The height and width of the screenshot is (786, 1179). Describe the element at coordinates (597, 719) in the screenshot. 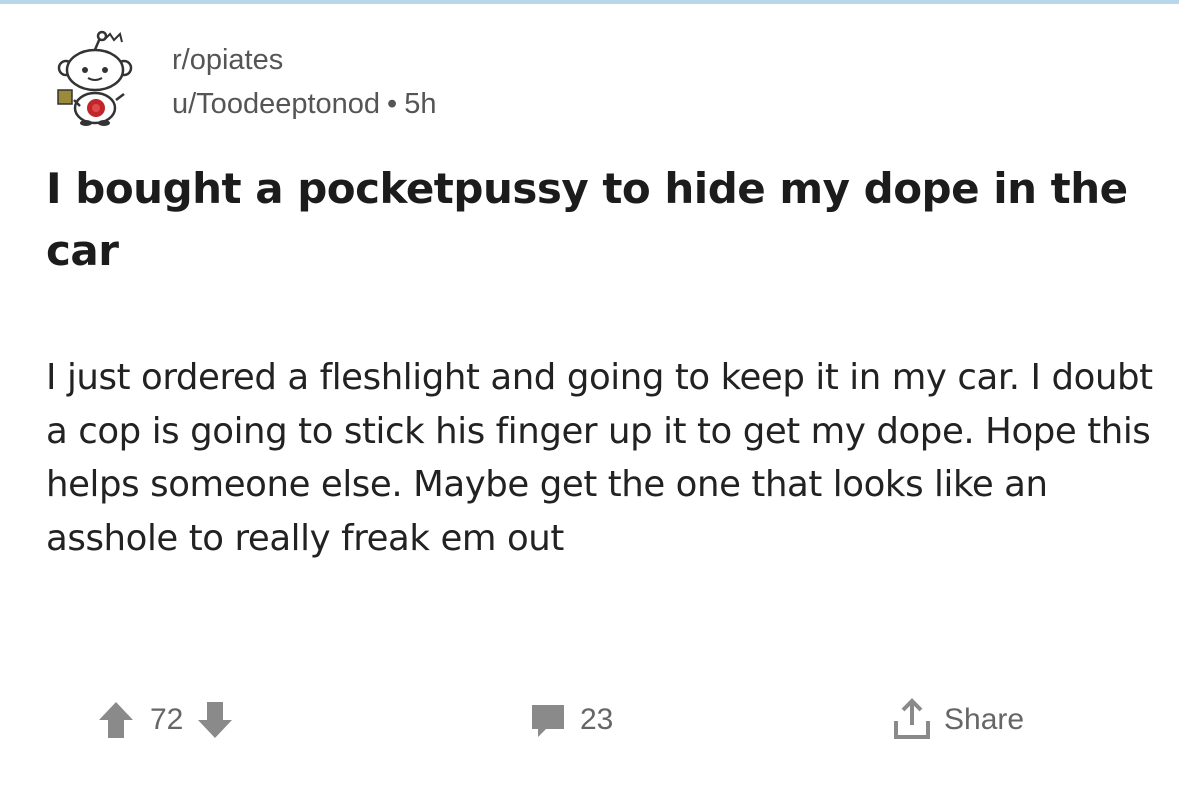

I see `comment-count: 23` at that location.